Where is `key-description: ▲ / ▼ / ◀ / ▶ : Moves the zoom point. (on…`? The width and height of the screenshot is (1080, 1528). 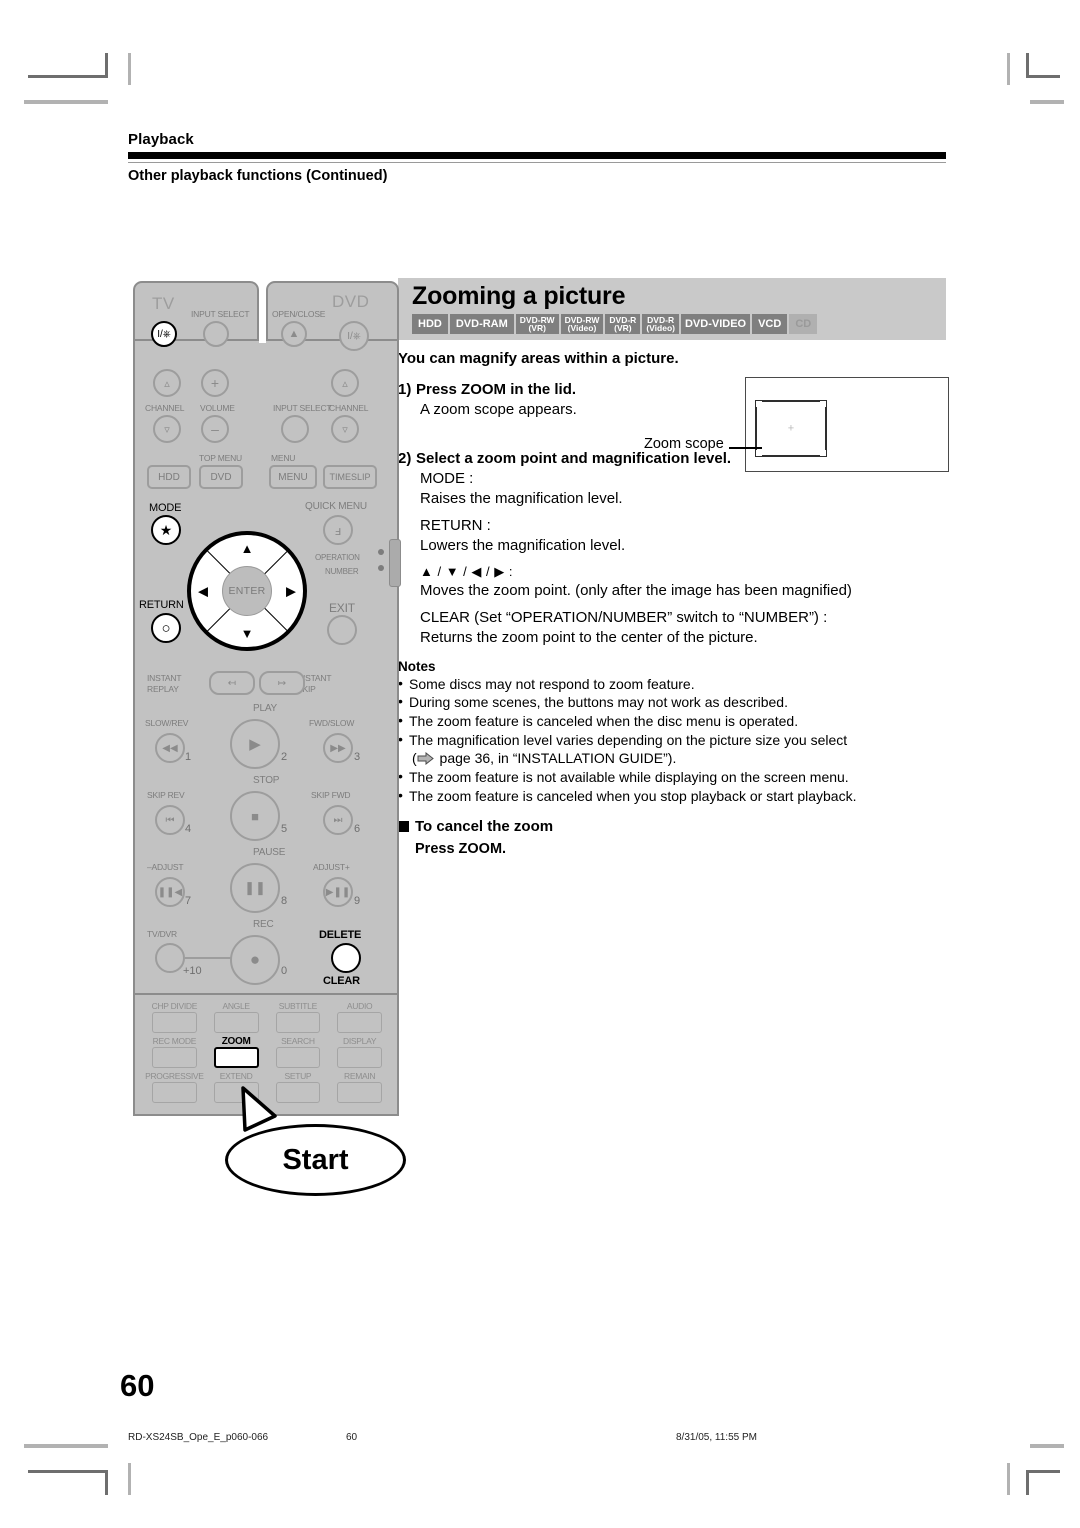 key-description: ▲ / ▼ / ◀ / ▶ : Moves the zoom point. (on… is located at coordinates (678, 582).